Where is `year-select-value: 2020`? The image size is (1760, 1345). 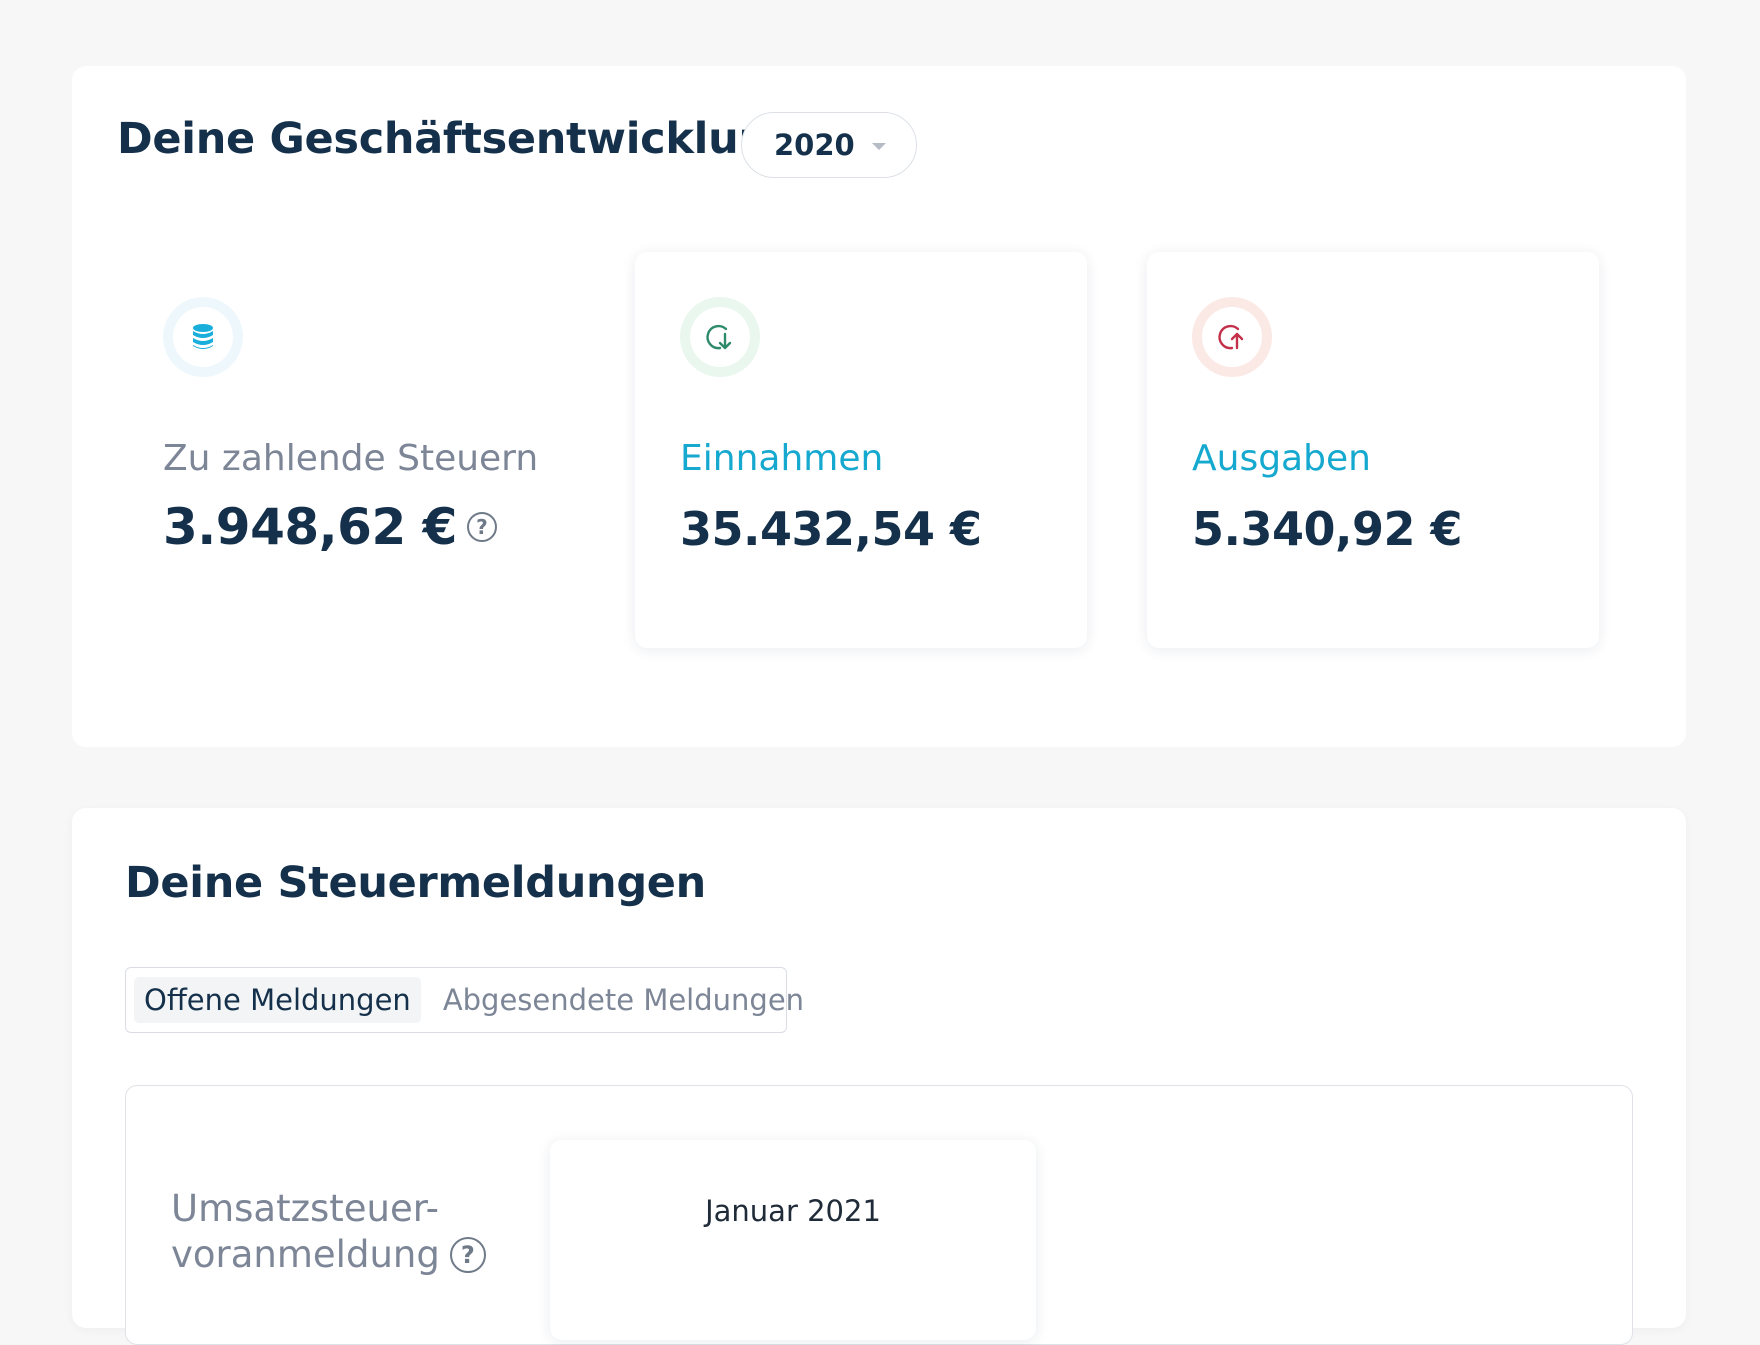
year-select-value: 2020 is located at coordinates (814, 145).